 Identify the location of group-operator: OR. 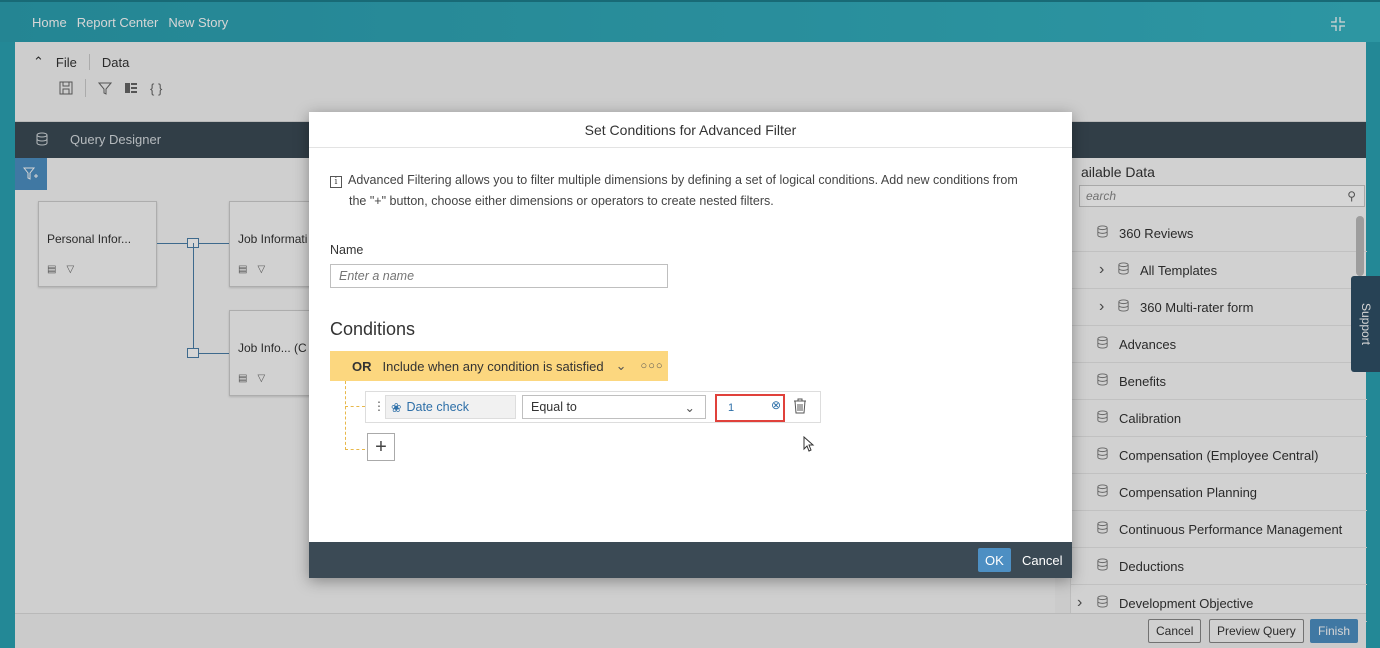
(362, 366).